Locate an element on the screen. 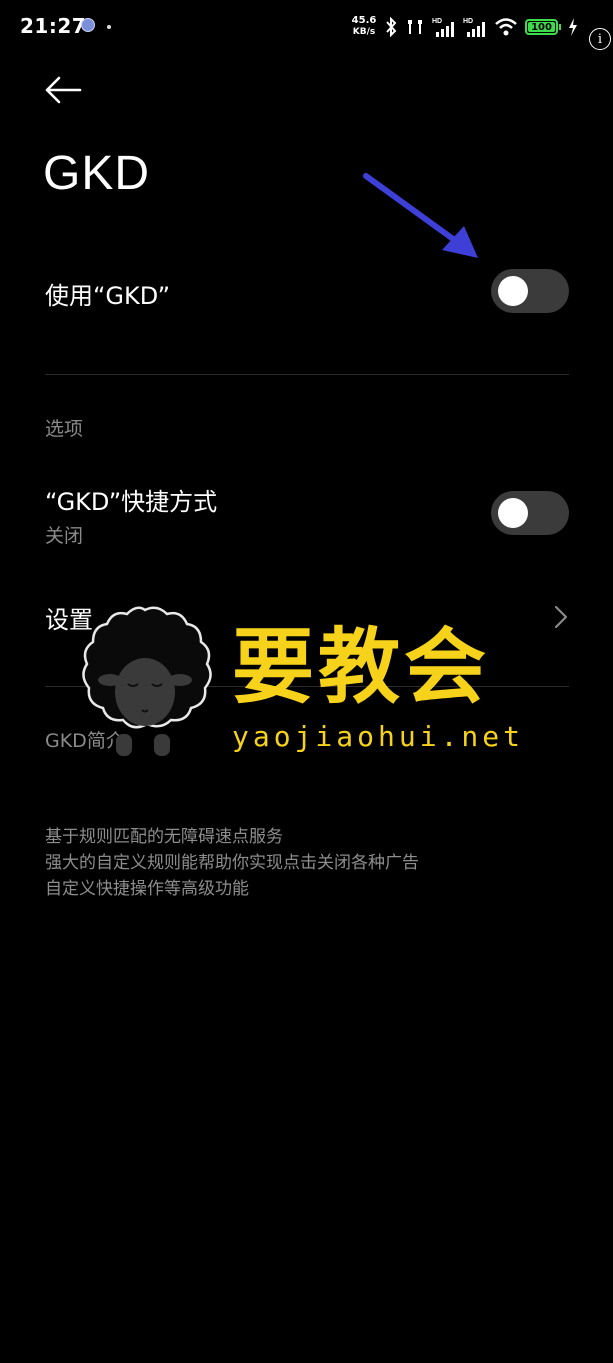 This screenshot has width=613, height=1363. watermark-title: 要教会 is located at coordinates (361, 667).